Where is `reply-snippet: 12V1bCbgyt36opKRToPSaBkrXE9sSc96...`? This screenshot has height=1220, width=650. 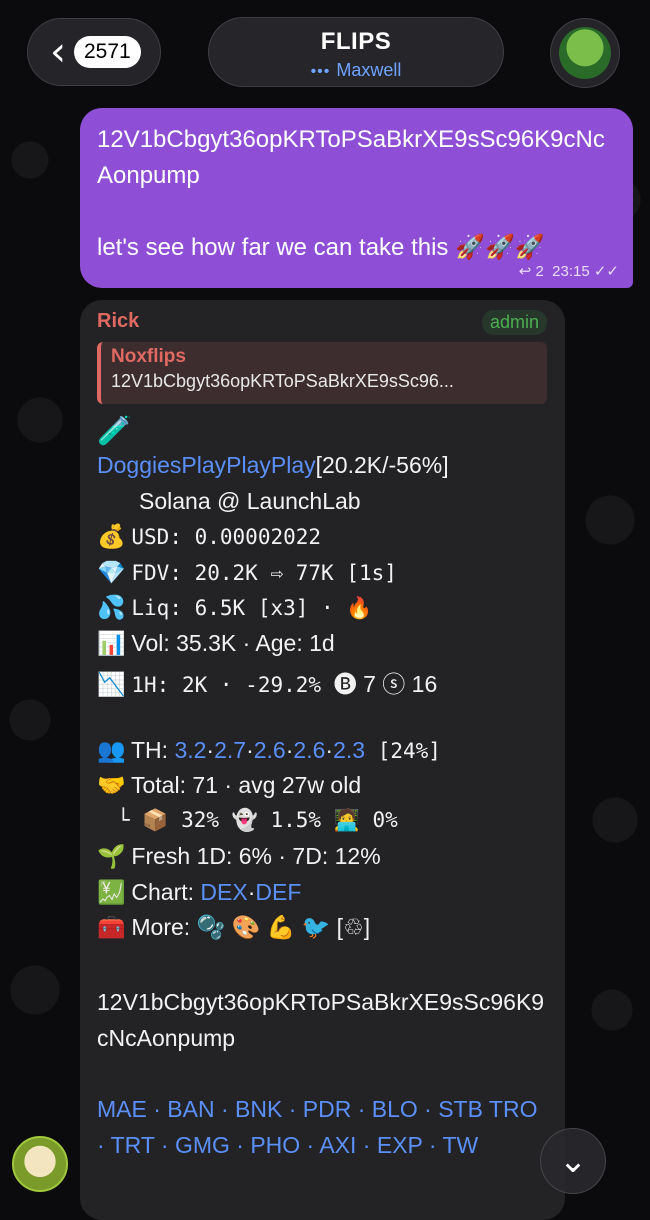
reply-snippet: 12V1bCbgyt36opKRToPSaBkrXE9sSc96... is located at coordinates (282, 381).